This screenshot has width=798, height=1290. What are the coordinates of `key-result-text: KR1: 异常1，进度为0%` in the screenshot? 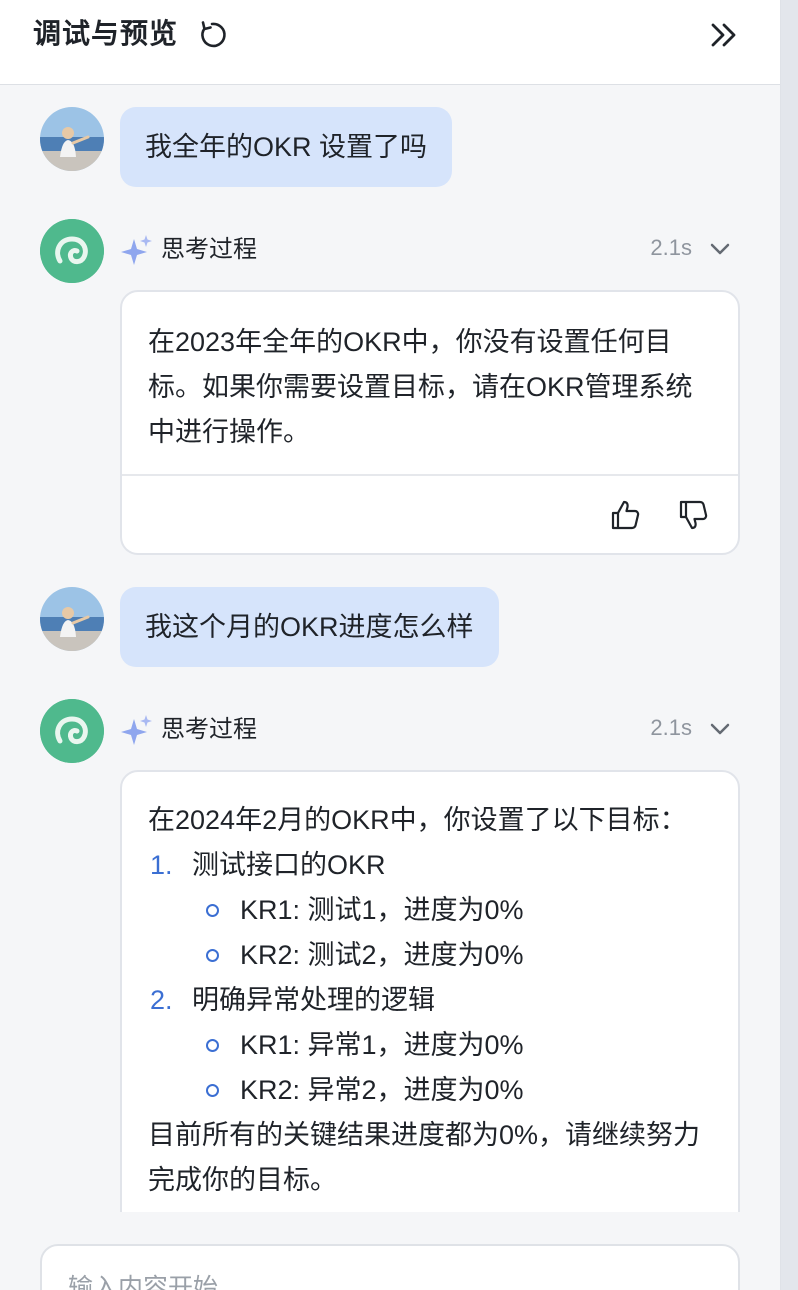 It's located at (382, 1045).